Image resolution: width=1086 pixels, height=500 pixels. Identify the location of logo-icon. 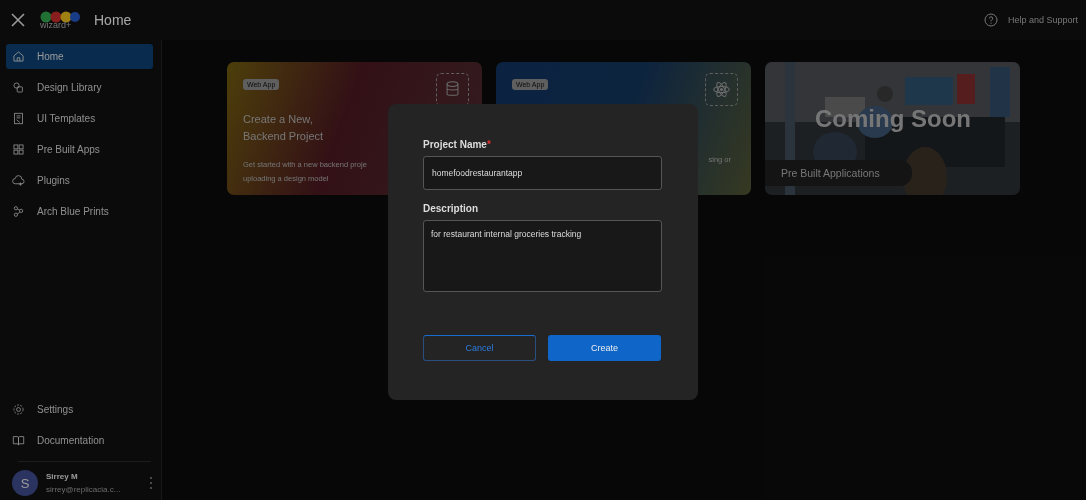
(60, 17).